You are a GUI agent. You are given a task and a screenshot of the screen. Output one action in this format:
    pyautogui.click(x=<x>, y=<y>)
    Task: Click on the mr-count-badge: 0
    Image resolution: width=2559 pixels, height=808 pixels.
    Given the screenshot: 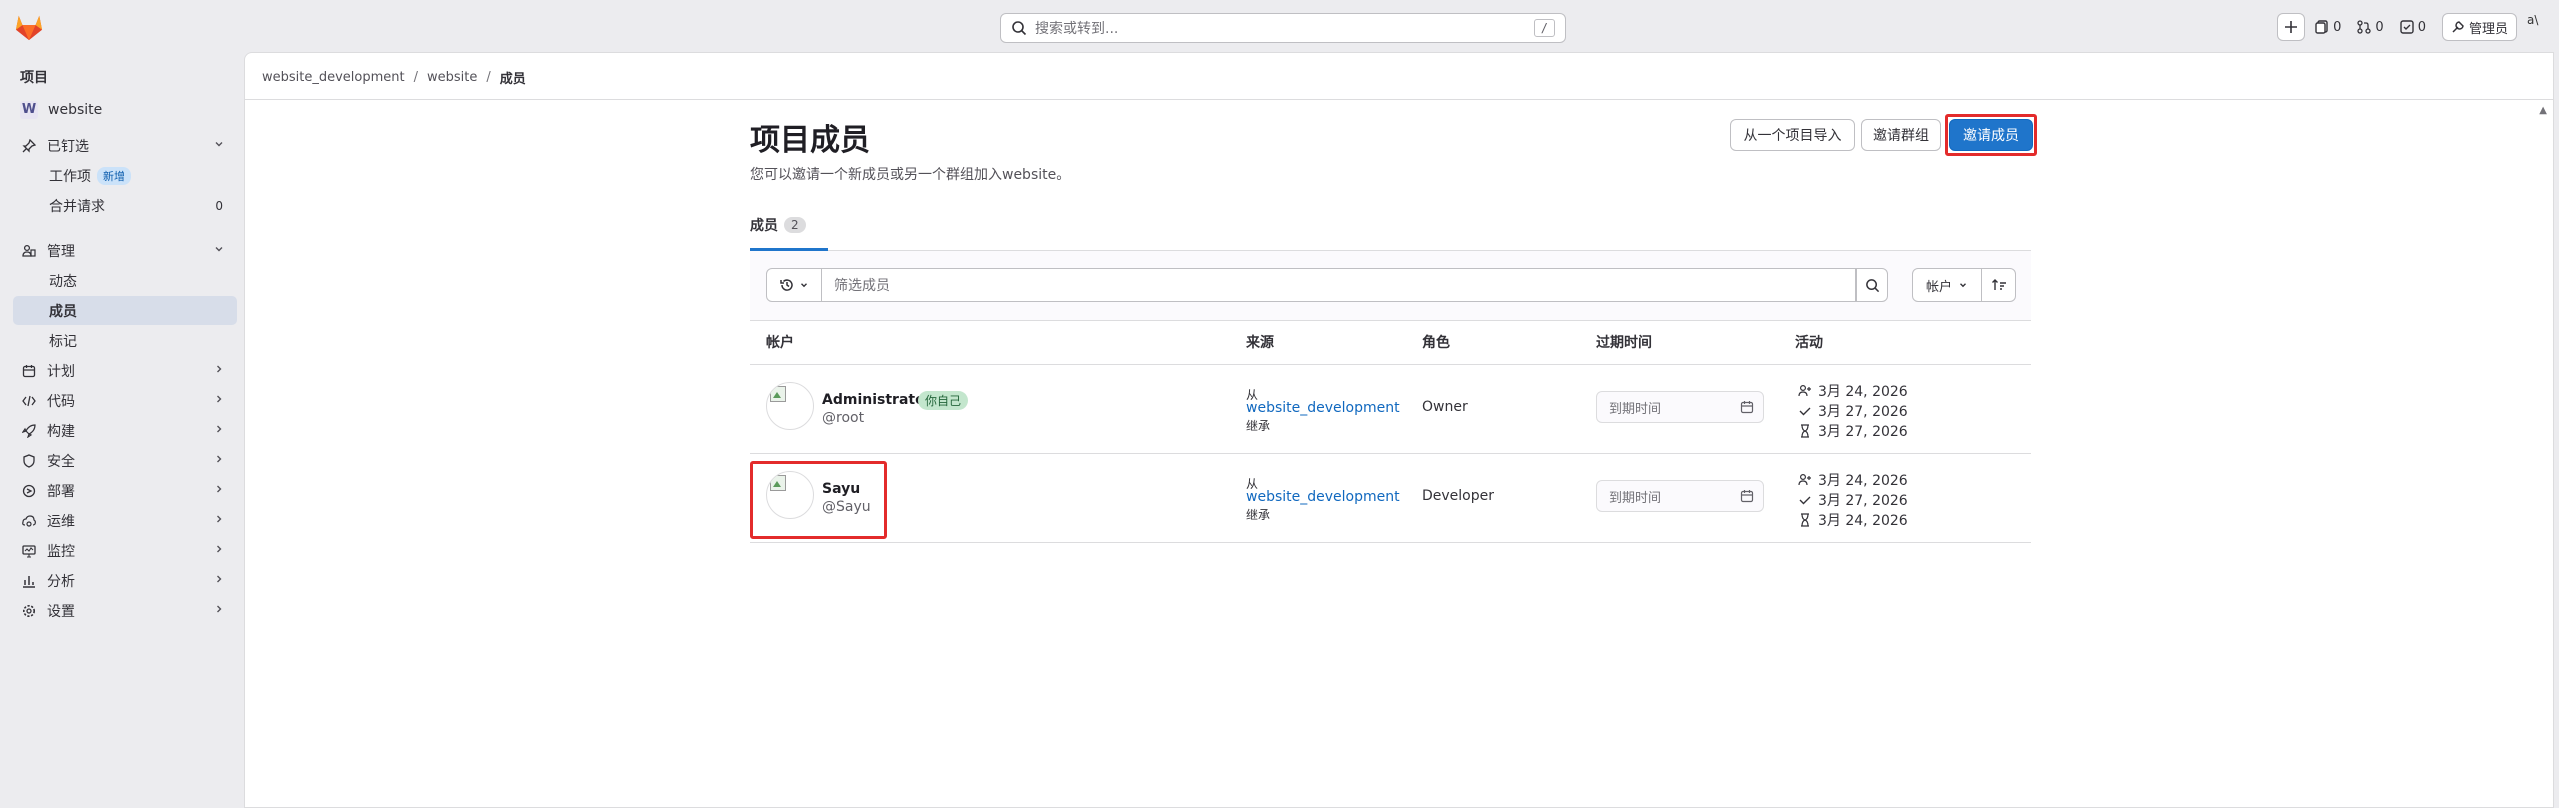 What is the action you would take?
    pyautogui.click(x=219, y=205)
    